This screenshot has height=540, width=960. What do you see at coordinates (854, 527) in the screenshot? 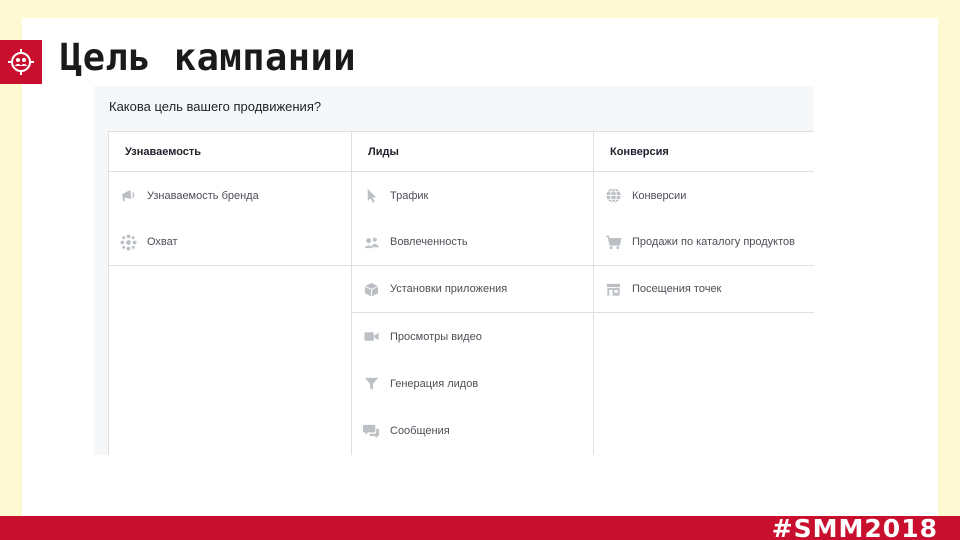
I see `event-hashtag: #SMM2018` at bounding box center [854, 527].